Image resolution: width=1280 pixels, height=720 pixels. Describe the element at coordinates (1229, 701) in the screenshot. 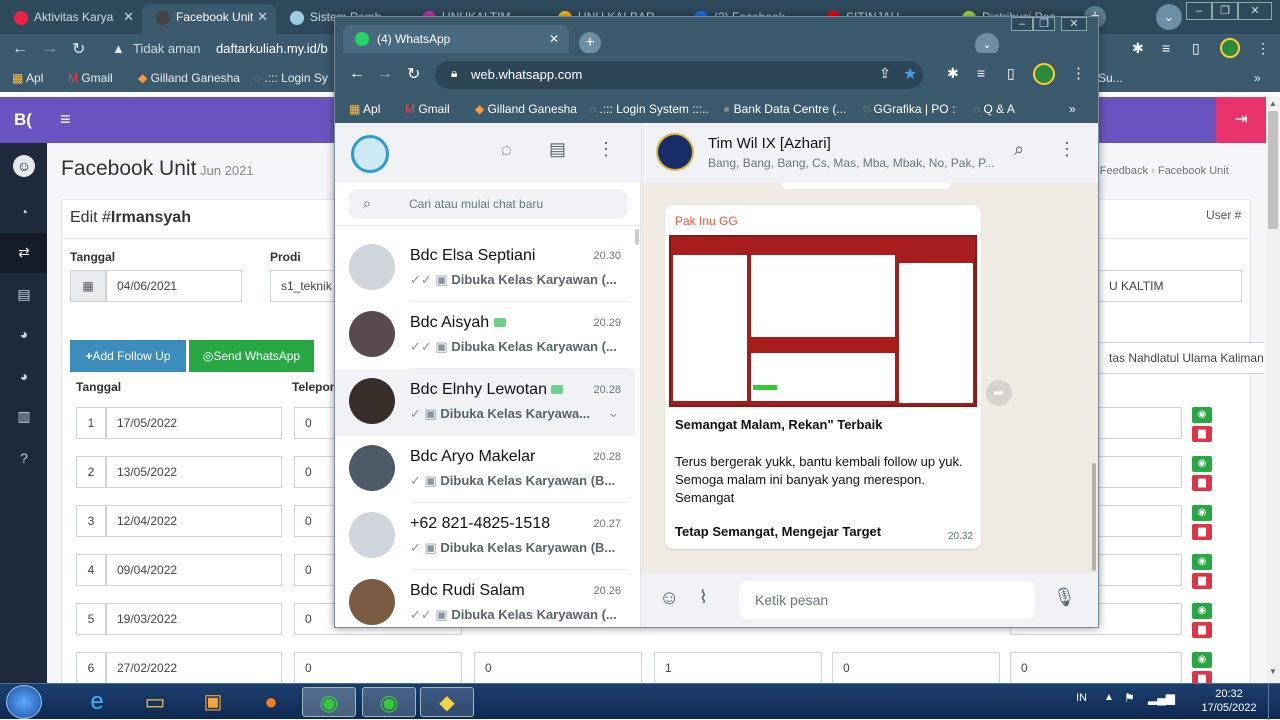

I see `clock: 20:32 17/05/2022` at that location.